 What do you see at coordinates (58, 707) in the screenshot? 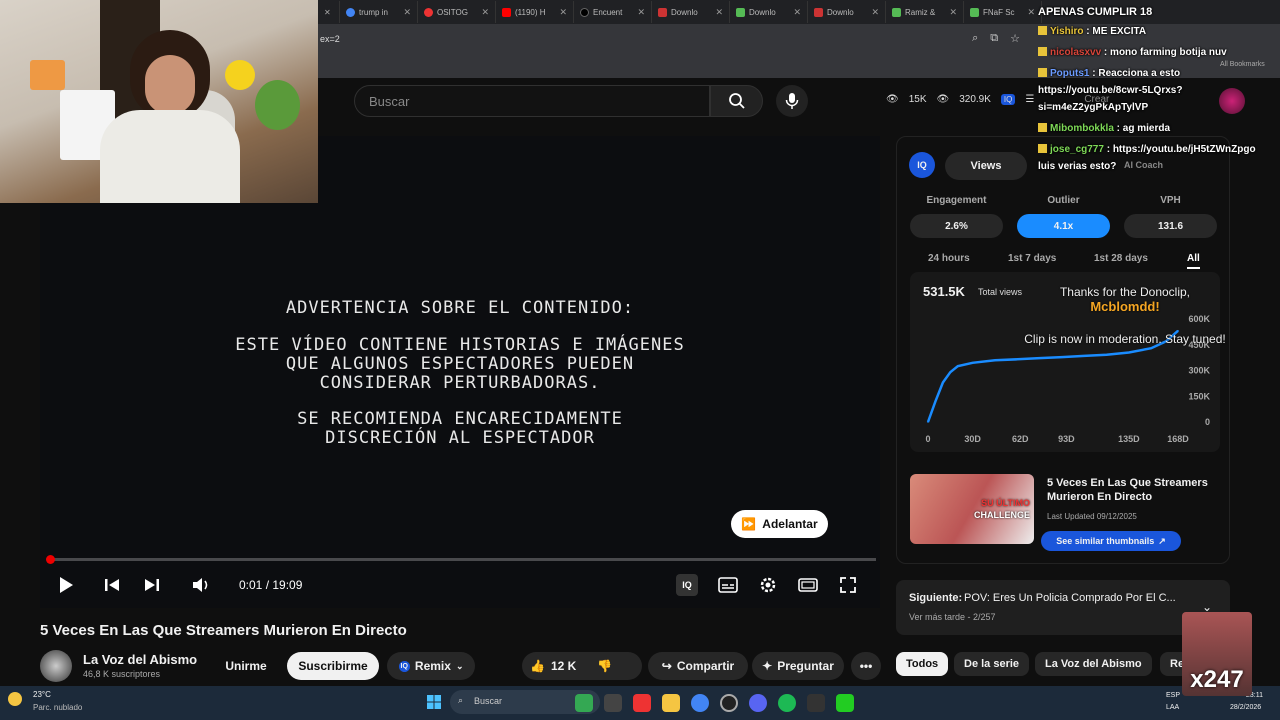
I see `weather-desc: Parc. nublado` at bounding box center [58, 707].